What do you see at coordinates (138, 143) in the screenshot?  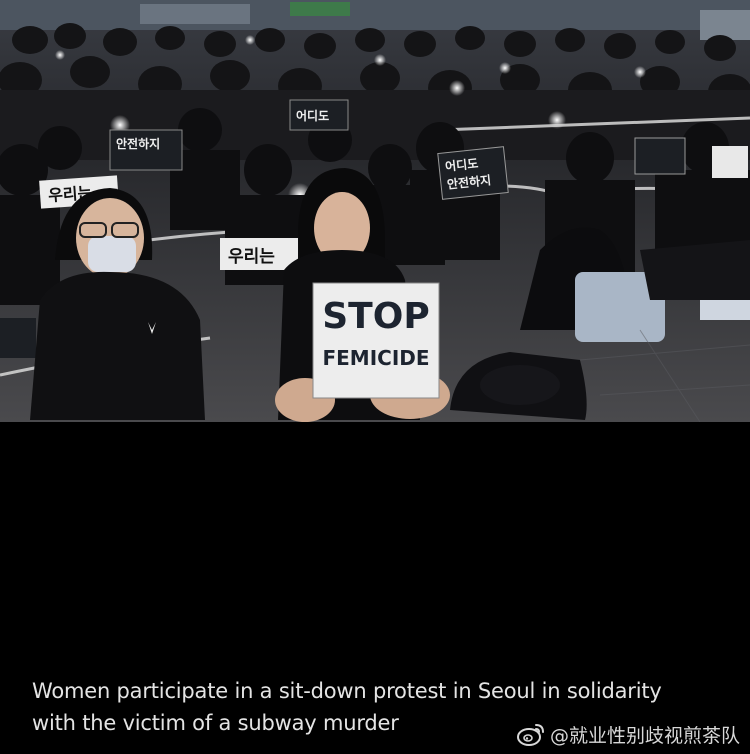 I see `korean-sign-3: 안전하지` at bounding box center [138, 143].